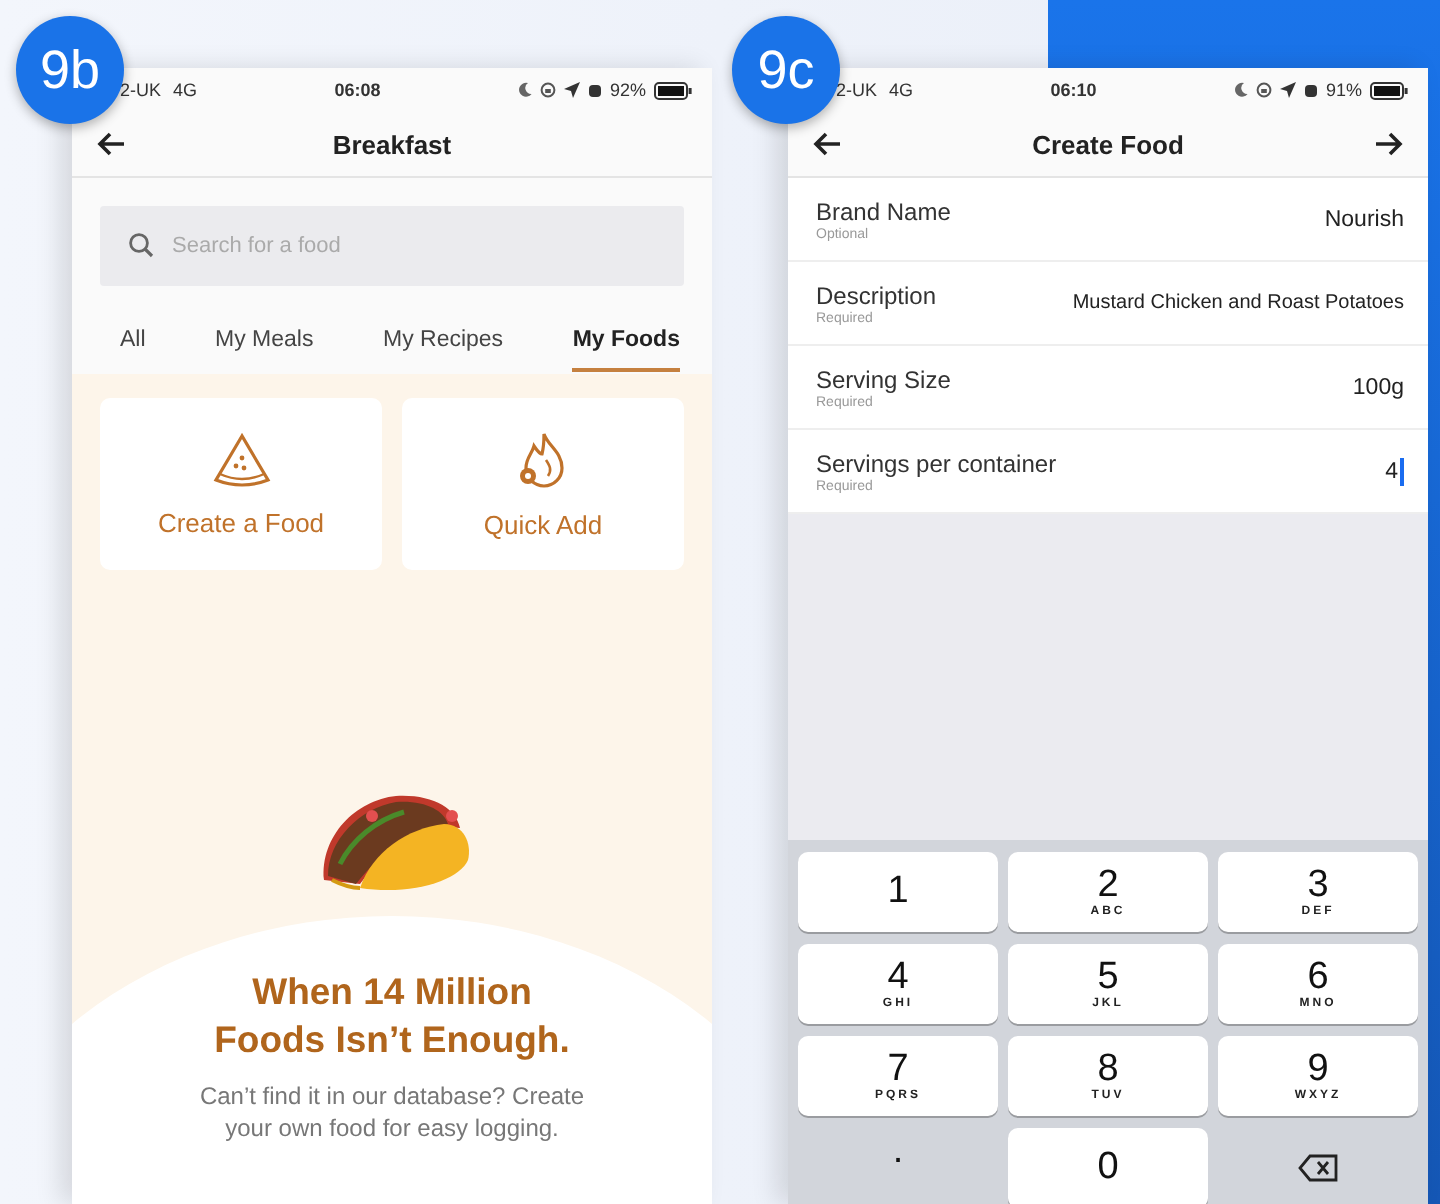  Describe the element at coordinates (70, 70) in the screenshot. I see `step-badge: 9b` at that location.